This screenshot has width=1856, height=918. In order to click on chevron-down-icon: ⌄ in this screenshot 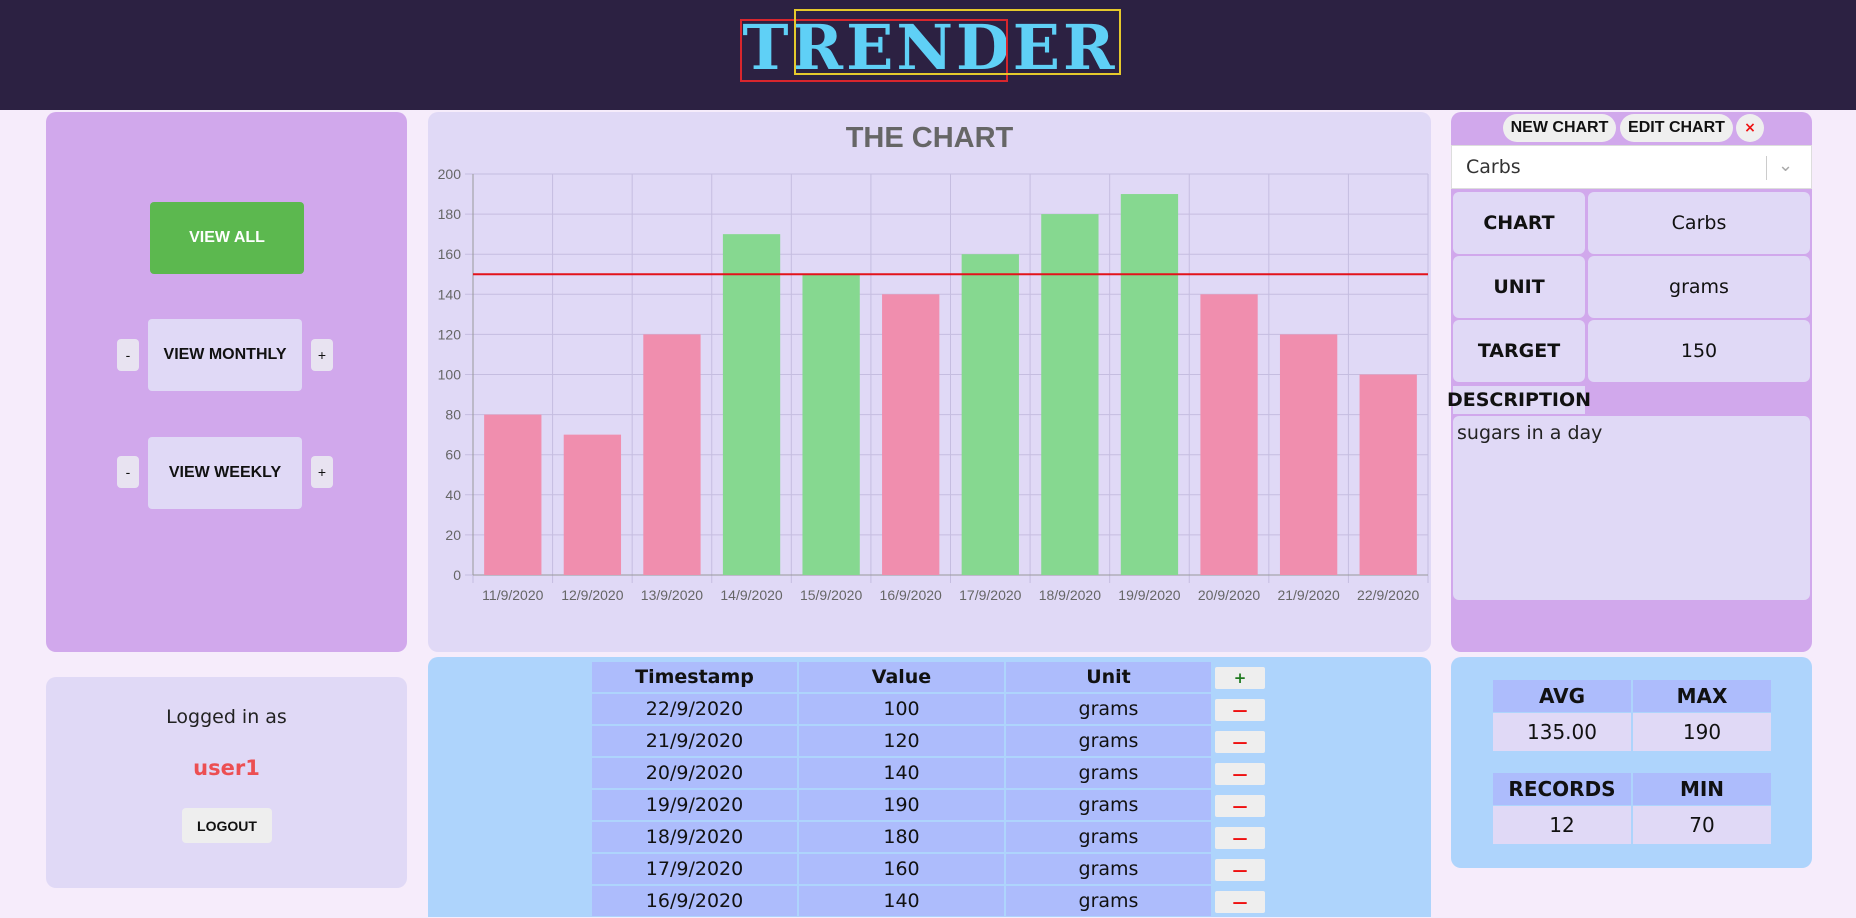, I will do `click(1786, 165)`.